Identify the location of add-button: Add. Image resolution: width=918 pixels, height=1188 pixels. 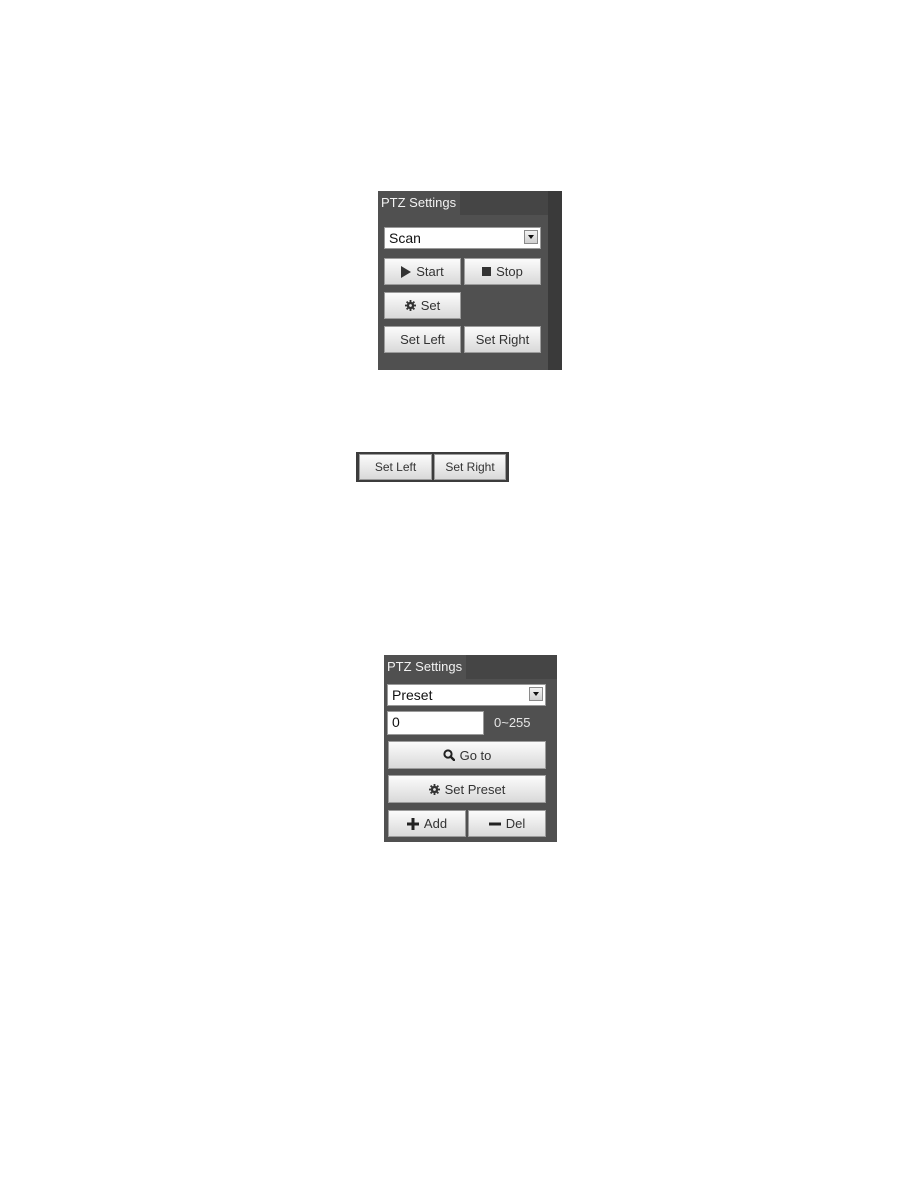
(427, 823).